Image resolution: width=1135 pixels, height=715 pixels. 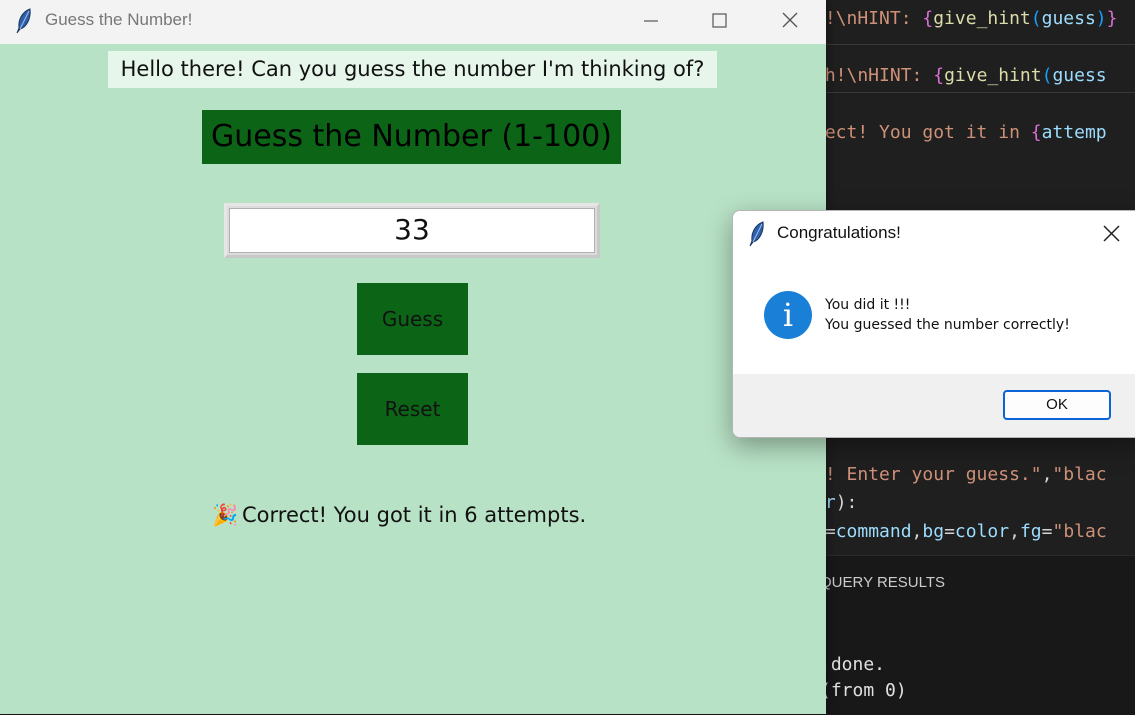 What do you see at coordinates (119, 19) in the screenshot?
I see `window-title: Guess the Number!` at bounding box center [119, 19].